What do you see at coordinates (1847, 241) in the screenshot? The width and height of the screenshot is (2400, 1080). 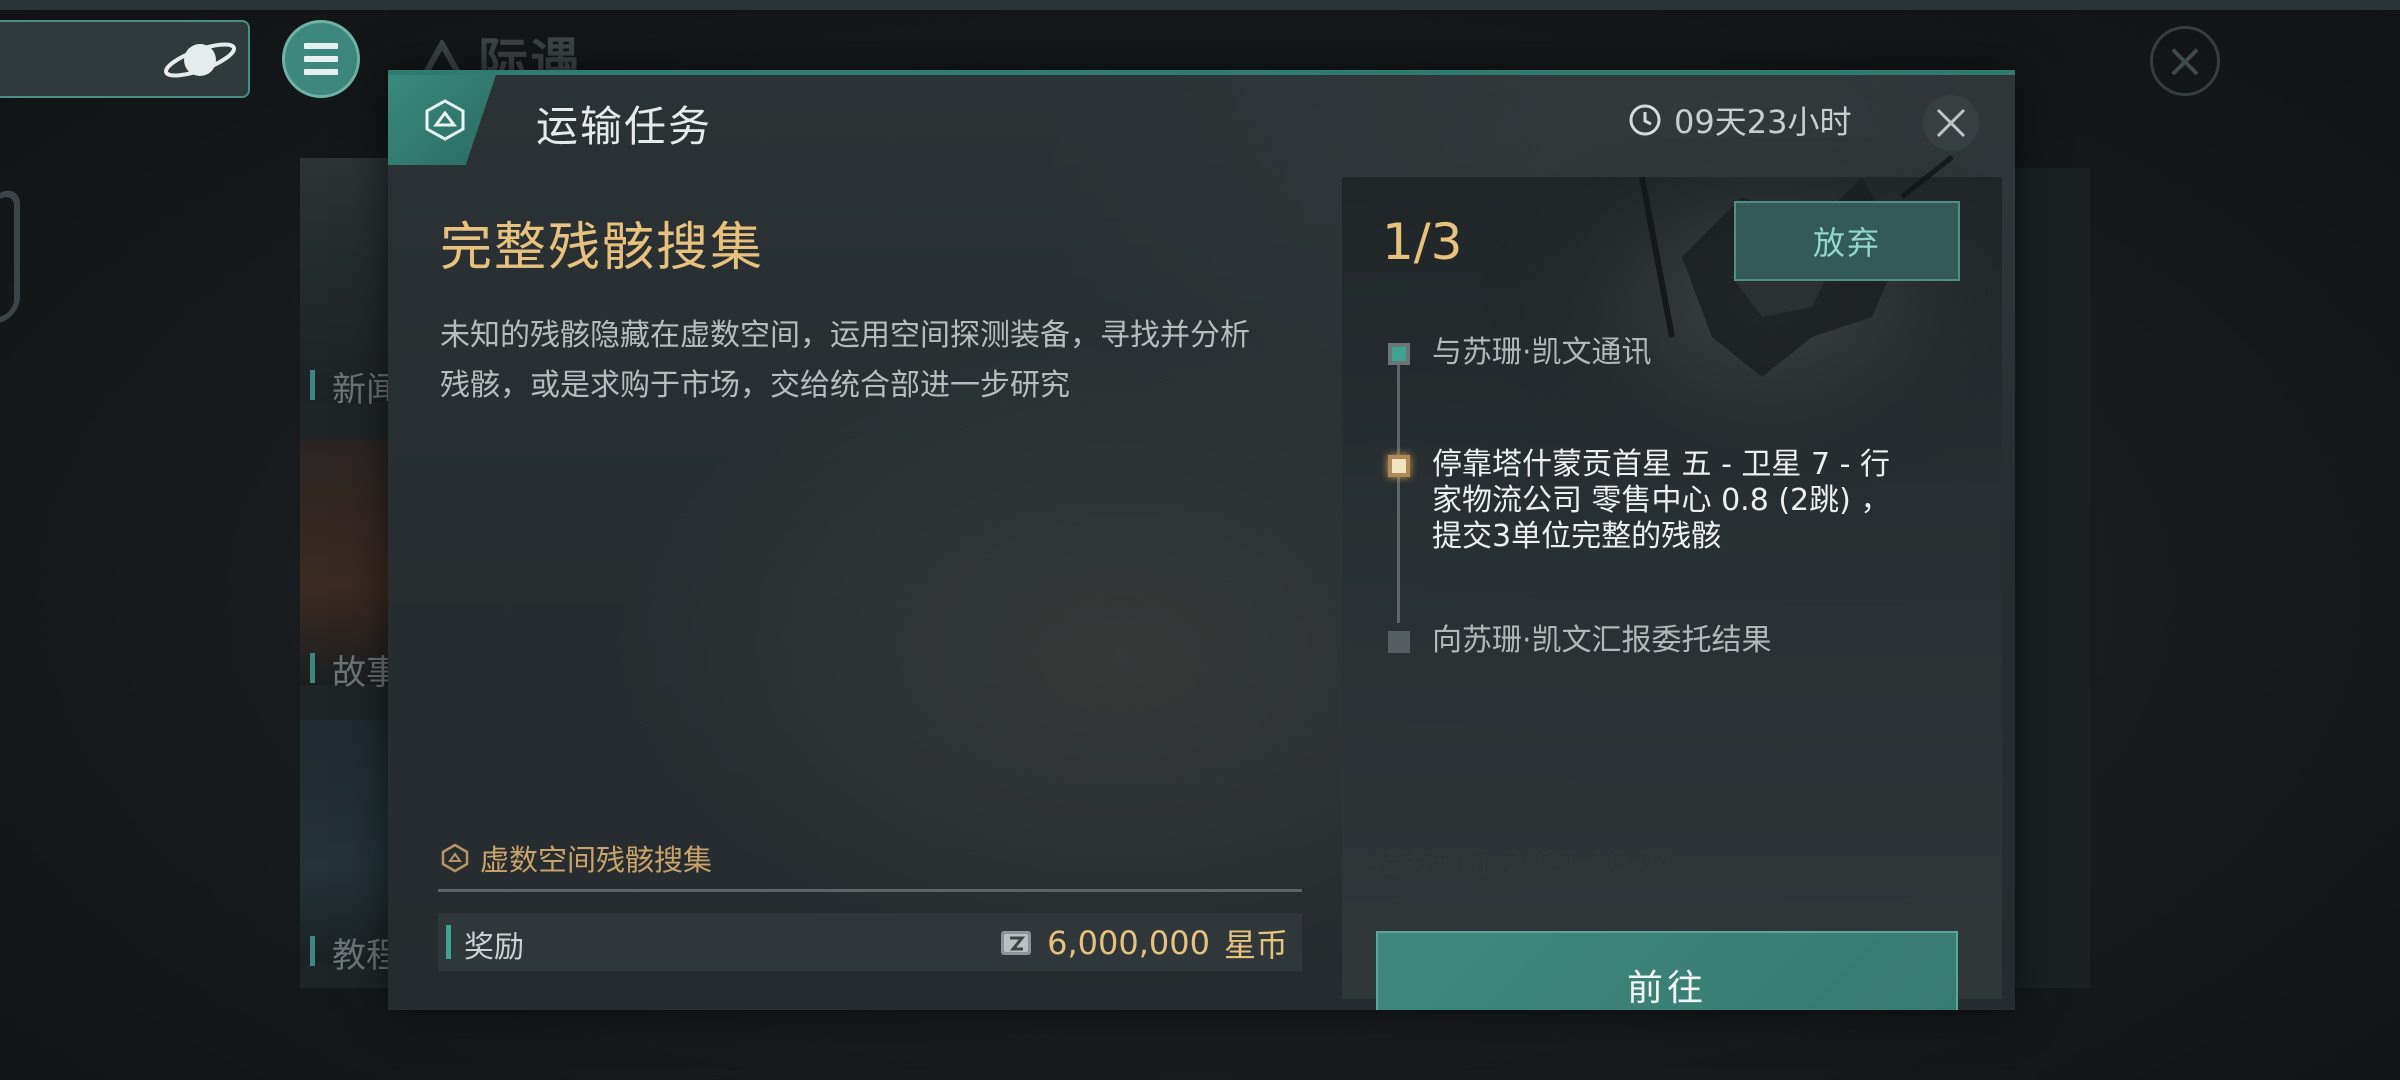 I see `abandon-button: 放弃` at bounding box center [1847, 241].